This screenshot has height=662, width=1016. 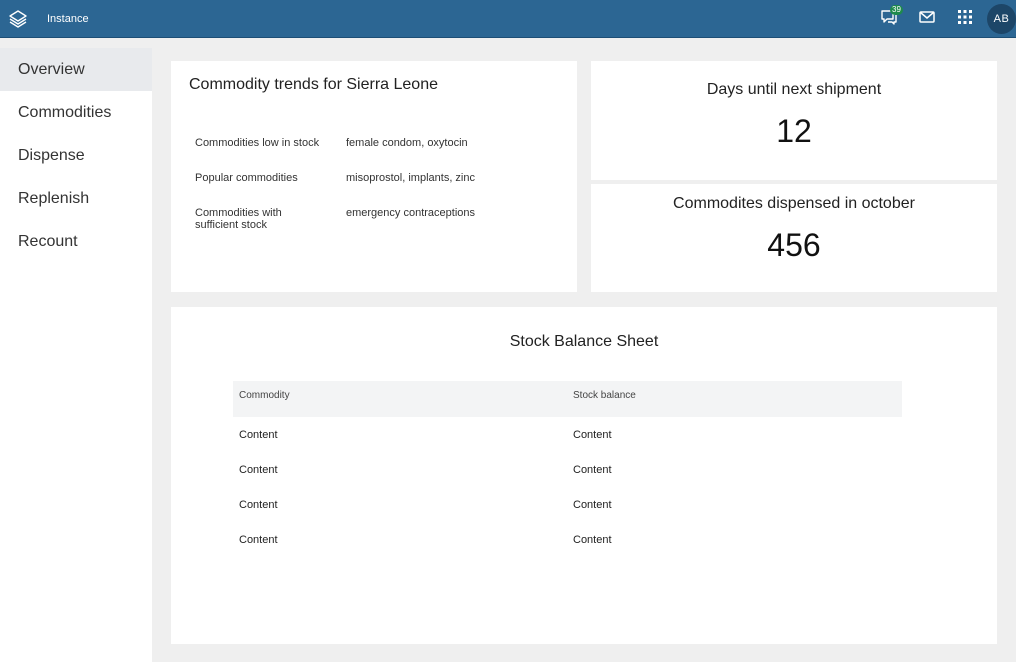 I want to click on trend-label: Commodities with sufficient stock, so click(x=238, y=219).